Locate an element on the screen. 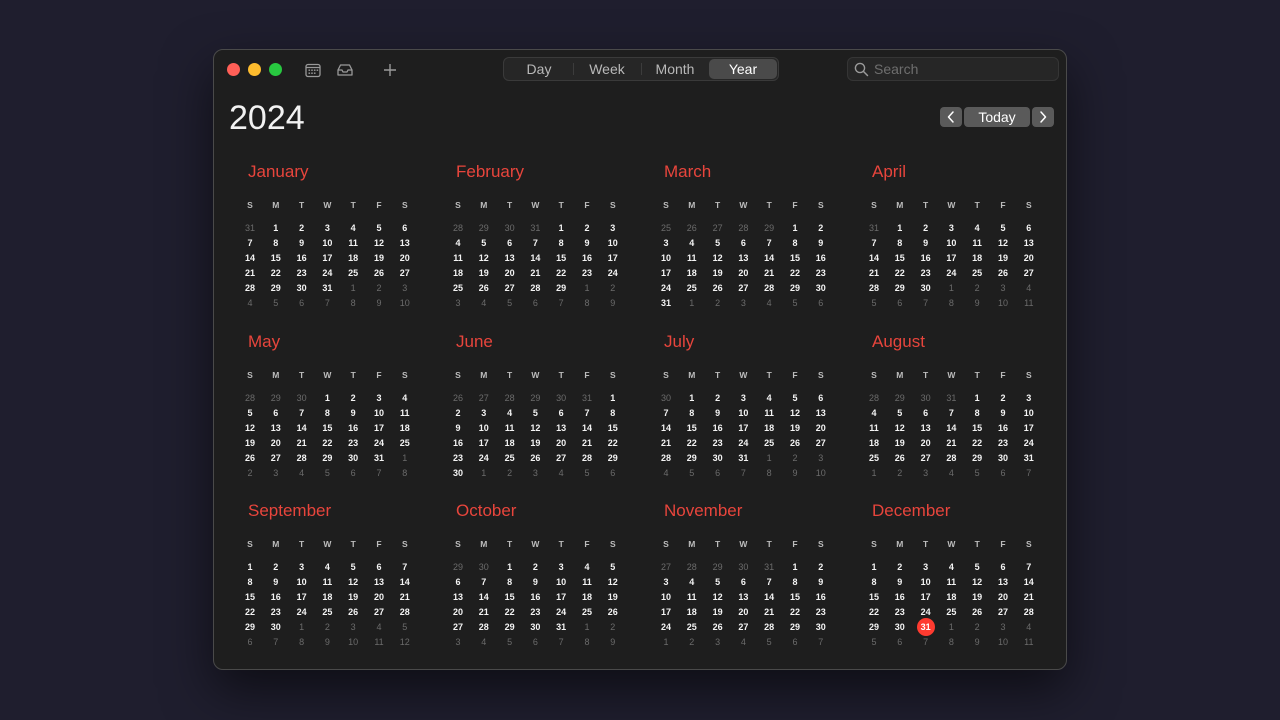 This screenshot has height=720, width=1280. day-cell: 13 is located at coordinates (561, 428).